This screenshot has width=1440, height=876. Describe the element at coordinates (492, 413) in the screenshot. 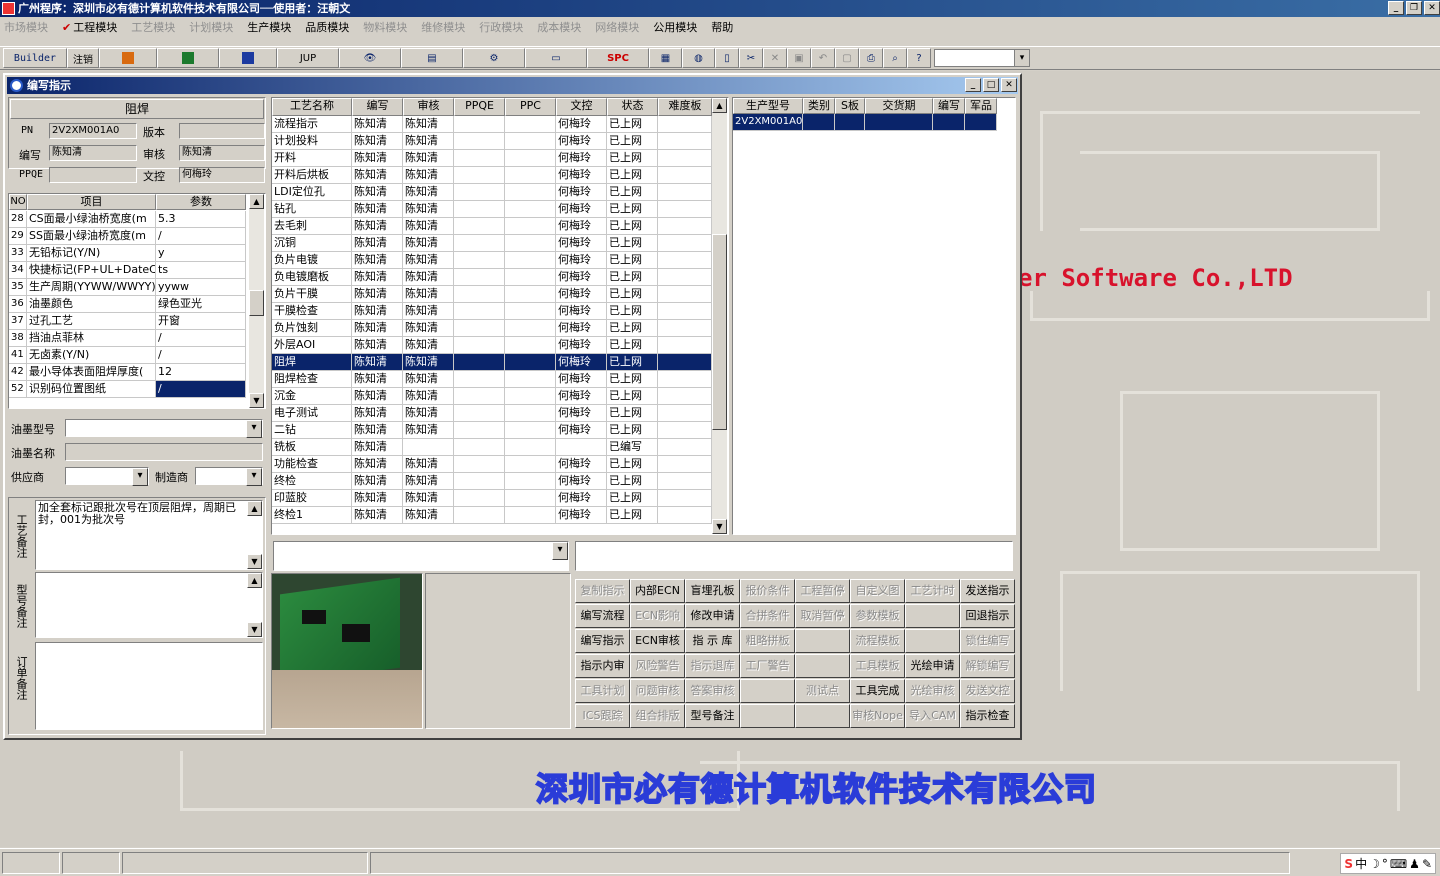

I see `process-row: 电子测试 陈知清 陈知清 何梅玲 已上网` at that location.